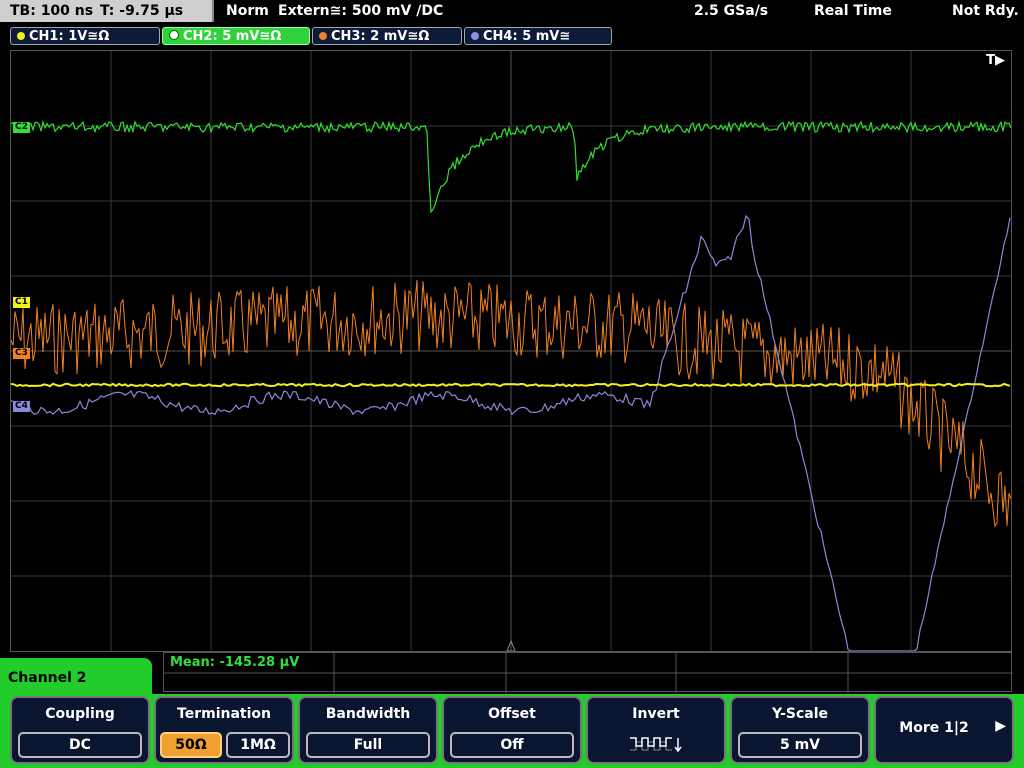  I want to click on termination-1mohm-option: 1MΩ, so click(258, 745).